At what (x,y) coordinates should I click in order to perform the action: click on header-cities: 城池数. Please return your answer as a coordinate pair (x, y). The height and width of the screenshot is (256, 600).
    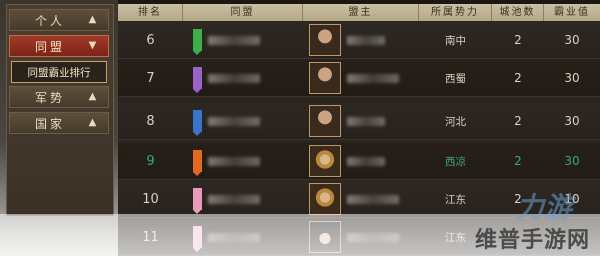
    Looking at the image, I should click on (518, 12).